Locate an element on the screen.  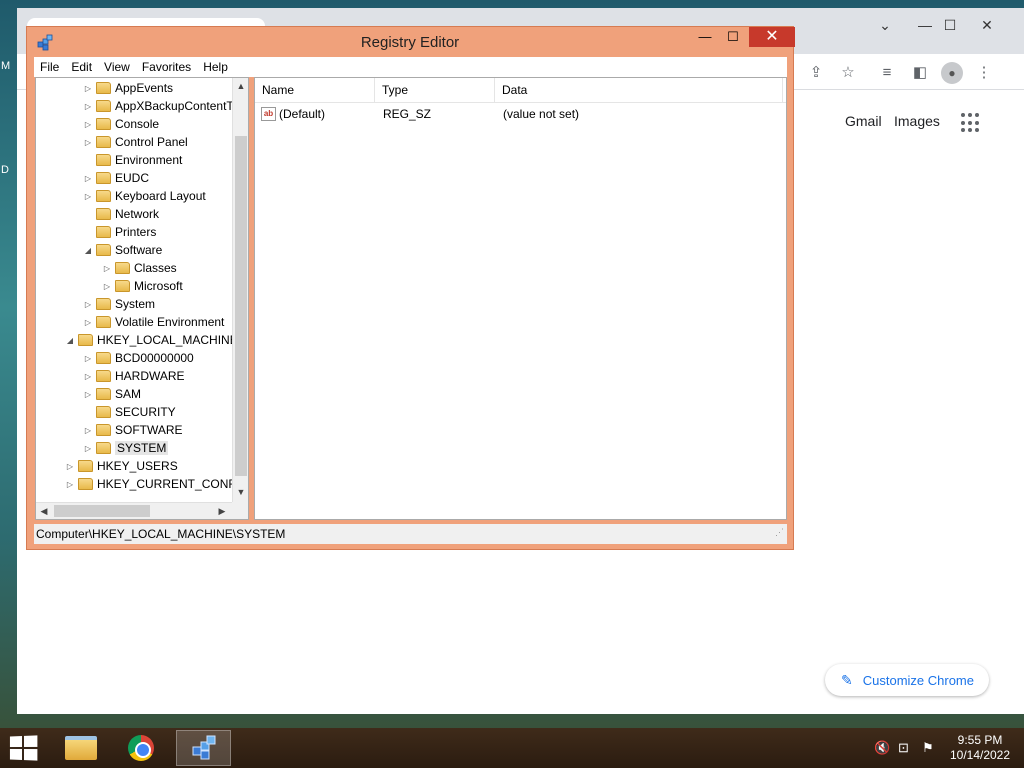
scroll-right-arrow-icon: ▶ is located at coordinates (222, 511).